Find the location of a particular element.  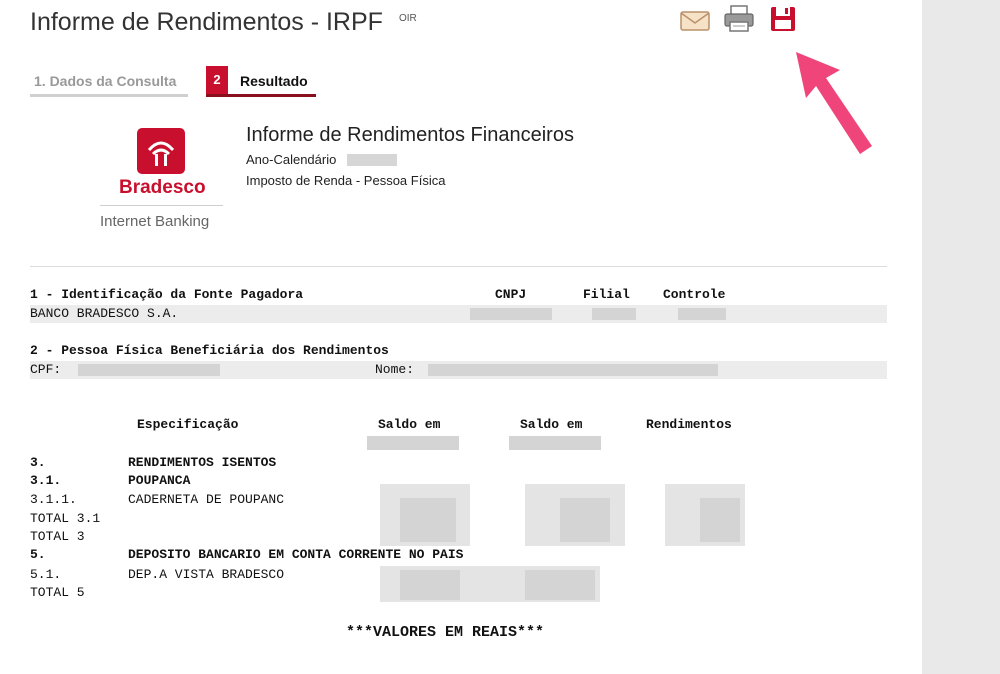

section1-heading: 1 - Identificação da Fonte Pagadora is located at coordinates (167, 294).